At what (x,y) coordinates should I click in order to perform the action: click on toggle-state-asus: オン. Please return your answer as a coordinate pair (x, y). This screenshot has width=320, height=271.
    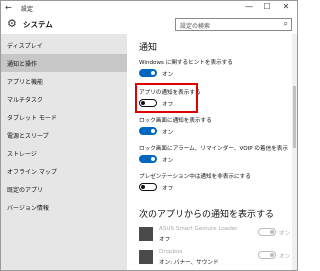
    Looking at the image, I should click on (285, 234).